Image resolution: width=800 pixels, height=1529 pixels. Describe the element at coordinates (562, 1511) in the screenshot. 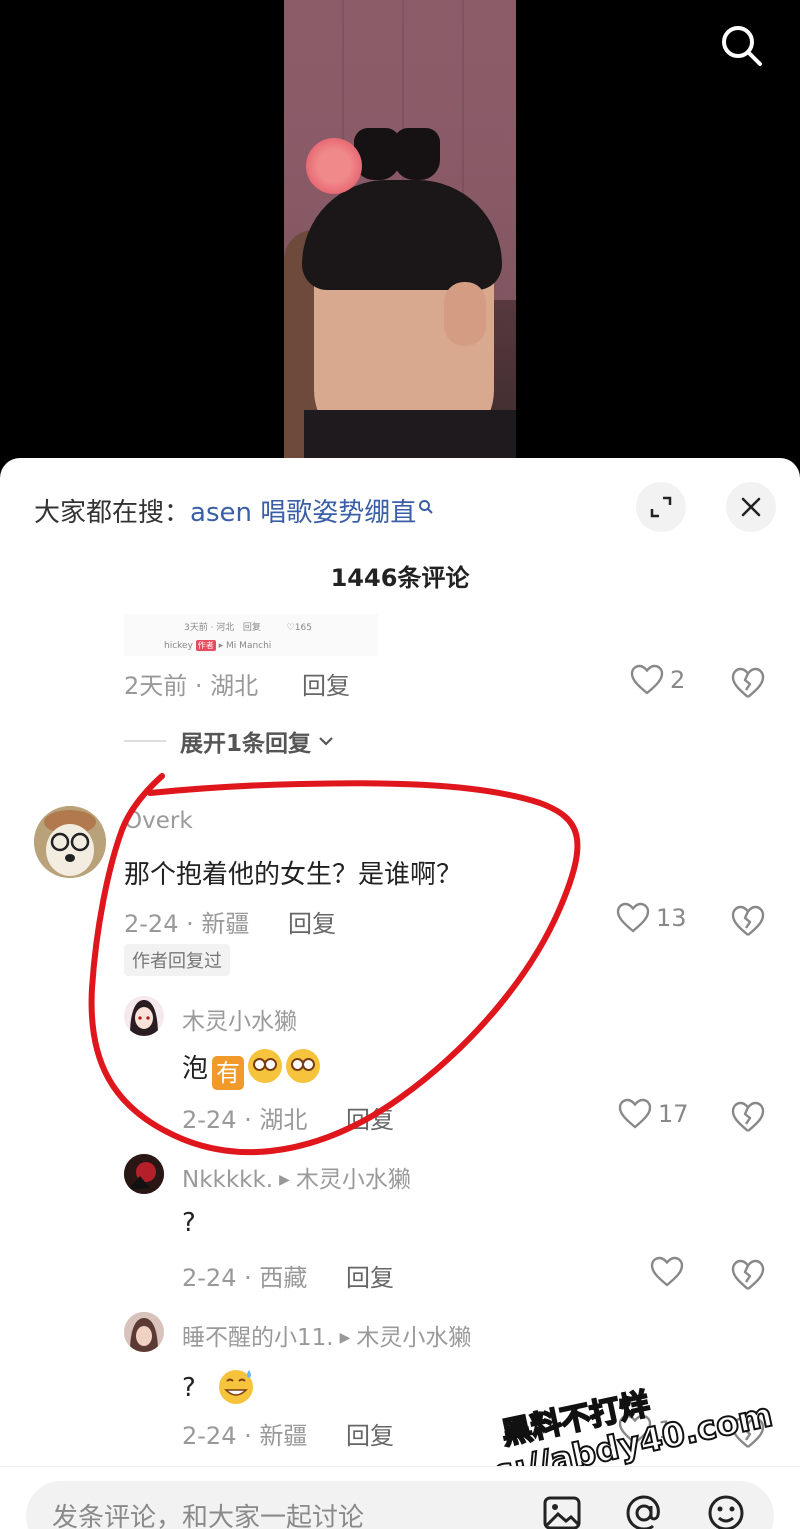

I see `image-icon` at that location.